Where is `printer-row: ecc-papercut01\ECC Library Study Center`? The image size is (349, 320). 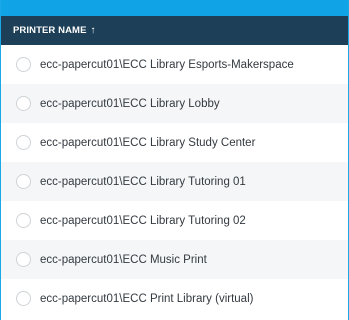
printer-row: ecc-papercut01\ECC Library Study Center is located at coordinates (174, 142).